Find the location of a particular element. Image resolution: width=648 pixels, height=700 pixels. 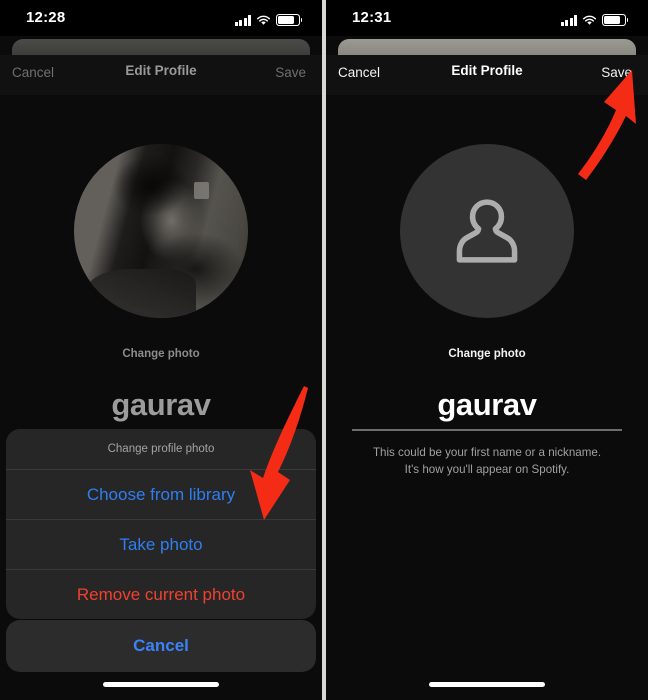

action-take-photo: Take photo is located at coordinates (161, 544).